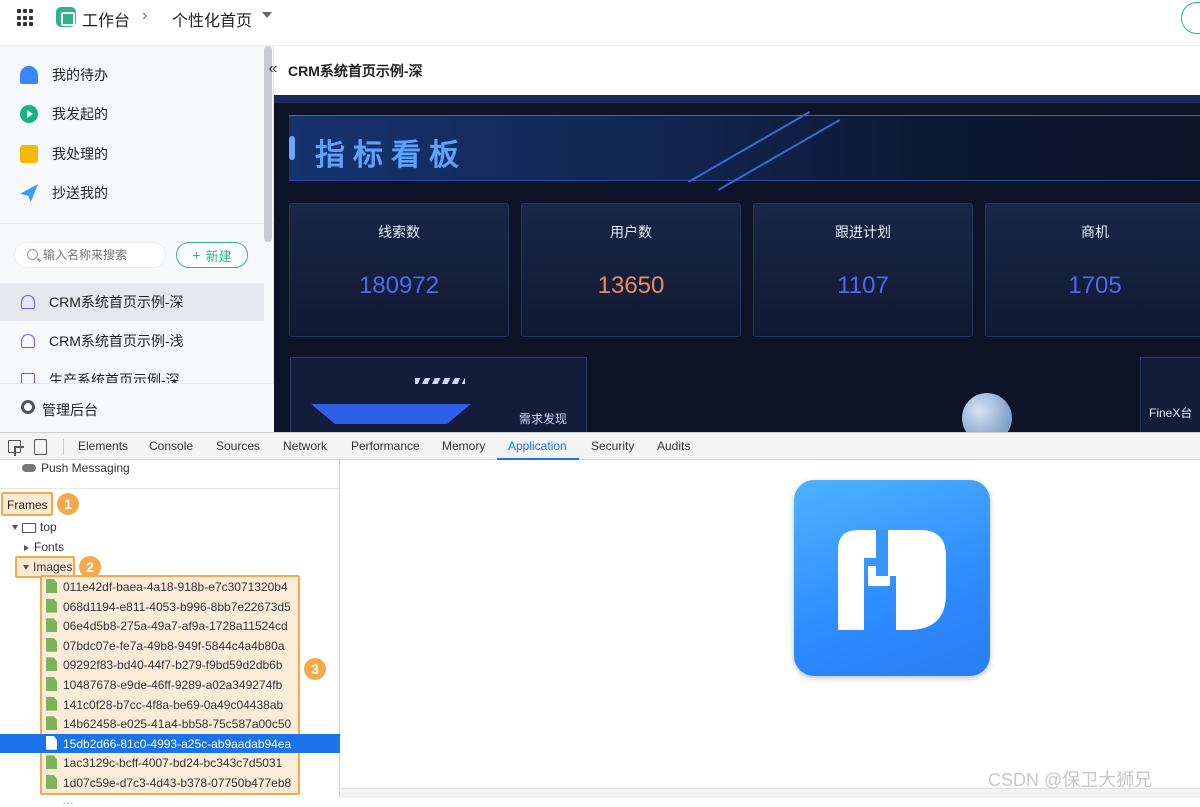 The height and width of the screenshot is (807, 1200). I want to click on file-name: 06e4d5b8-275a-49a7-af9a-1728a11524cd, so click(175, 626).